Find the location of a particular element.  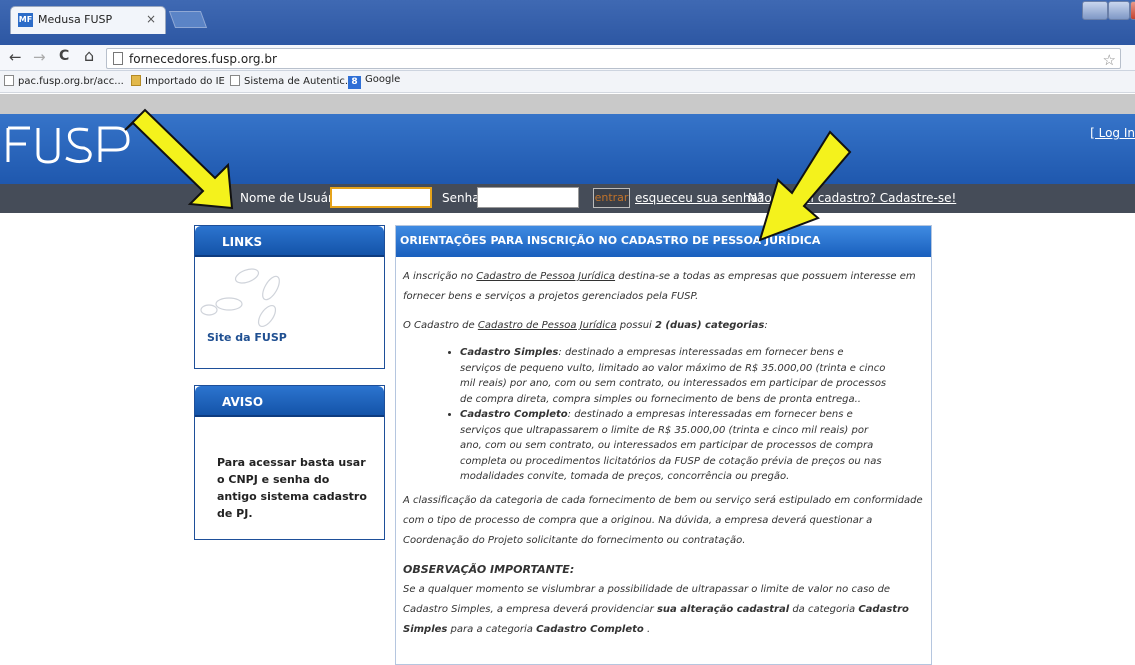

bookmark-item: 8 Google is located at coordinates (374, 81).